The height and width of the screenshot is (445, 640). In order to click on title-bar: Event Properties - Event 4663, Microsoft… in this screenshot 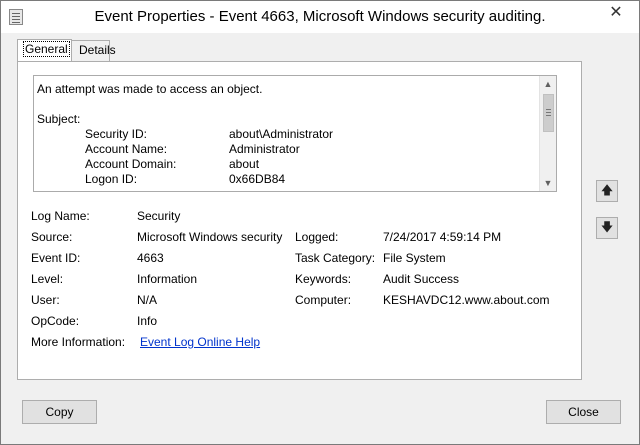, I will do `click(320, 17)`.